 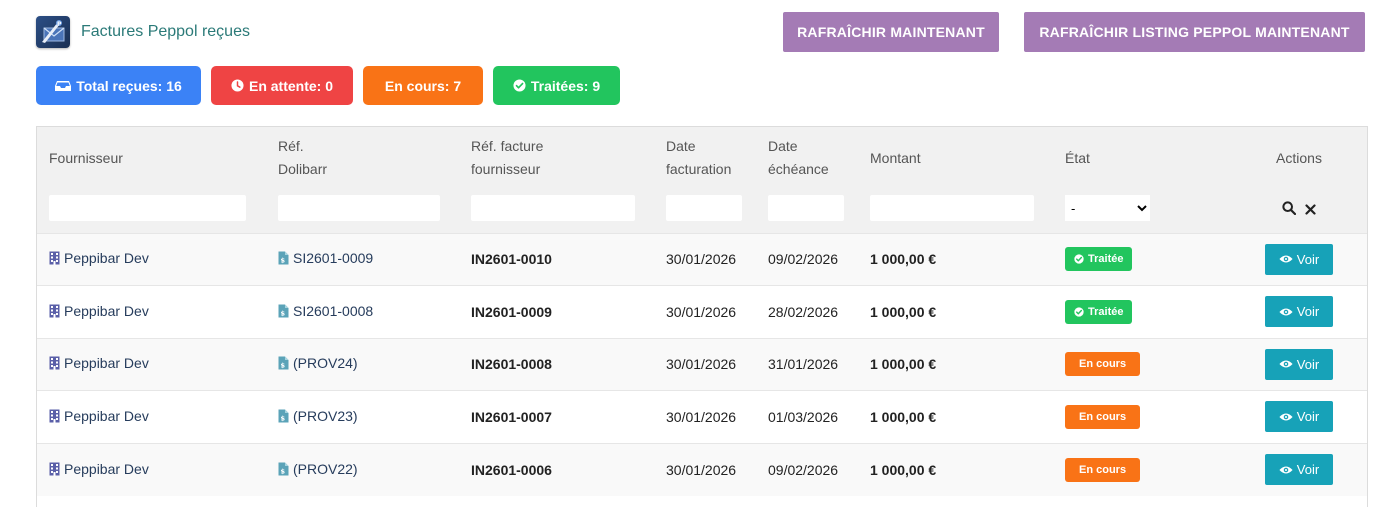 What do you see at coordinates (511, 469) in the screenshot?
I see `ref-supplier-cell: IN2601-0006` at bounding box center [511, 469].